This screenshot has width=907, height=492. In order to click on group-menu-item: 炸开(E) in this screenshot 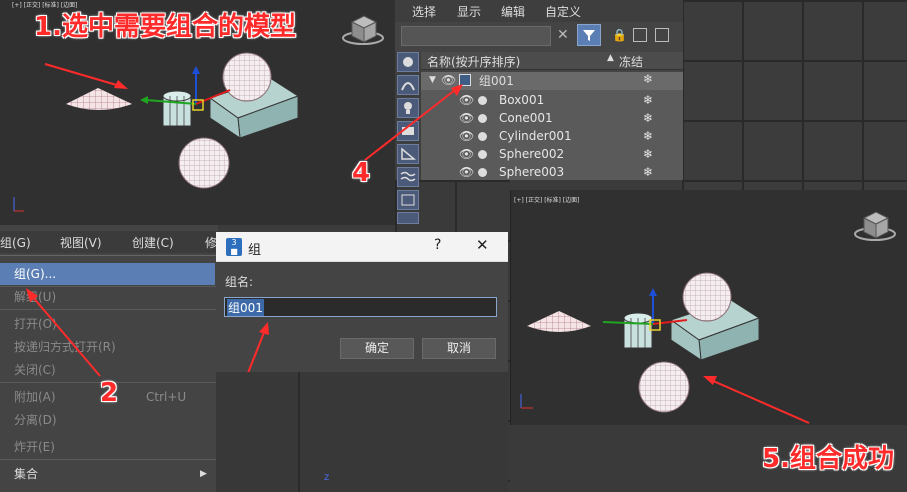, I will do `click(107, 447)`.